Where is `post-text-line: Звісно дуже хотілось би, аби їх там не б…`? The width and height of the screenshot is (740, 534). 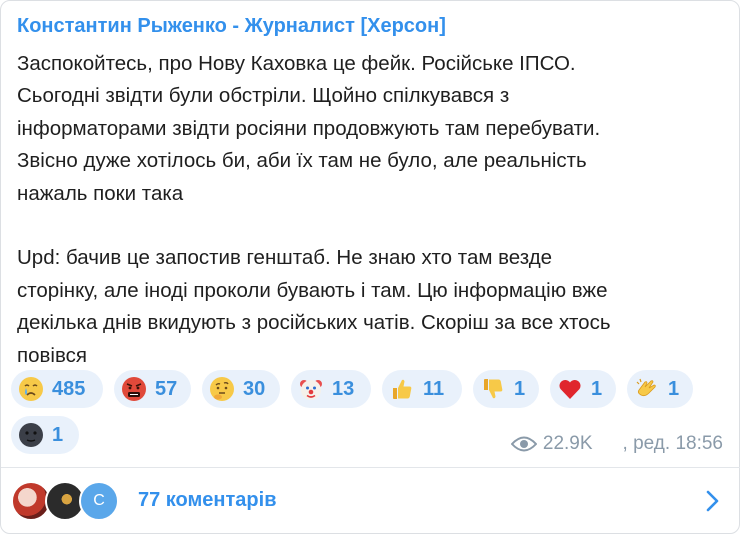 post-text-line: Звісно дуже хотілось би, аби їх там не б… is located at coordinates (302, 161).